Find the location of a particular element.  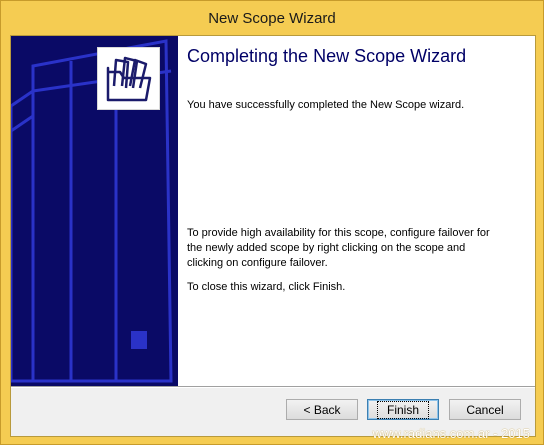

window-title: New Scope Wizard is located at coordinates (272, 18).